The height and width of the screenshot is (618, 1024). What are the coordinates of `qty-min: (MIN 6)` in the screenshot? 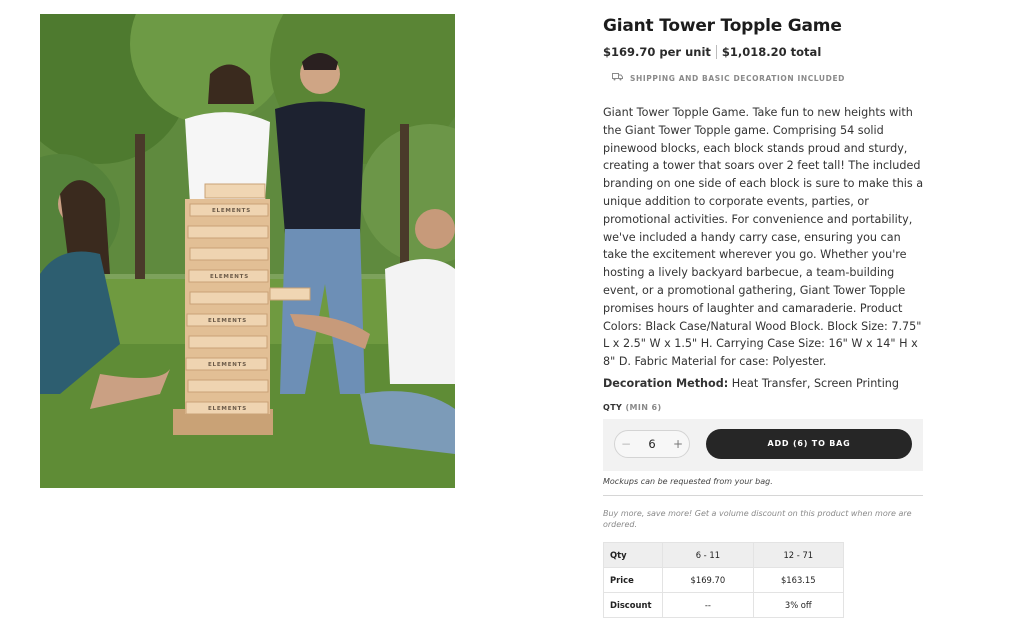 It's located at (643, 407).